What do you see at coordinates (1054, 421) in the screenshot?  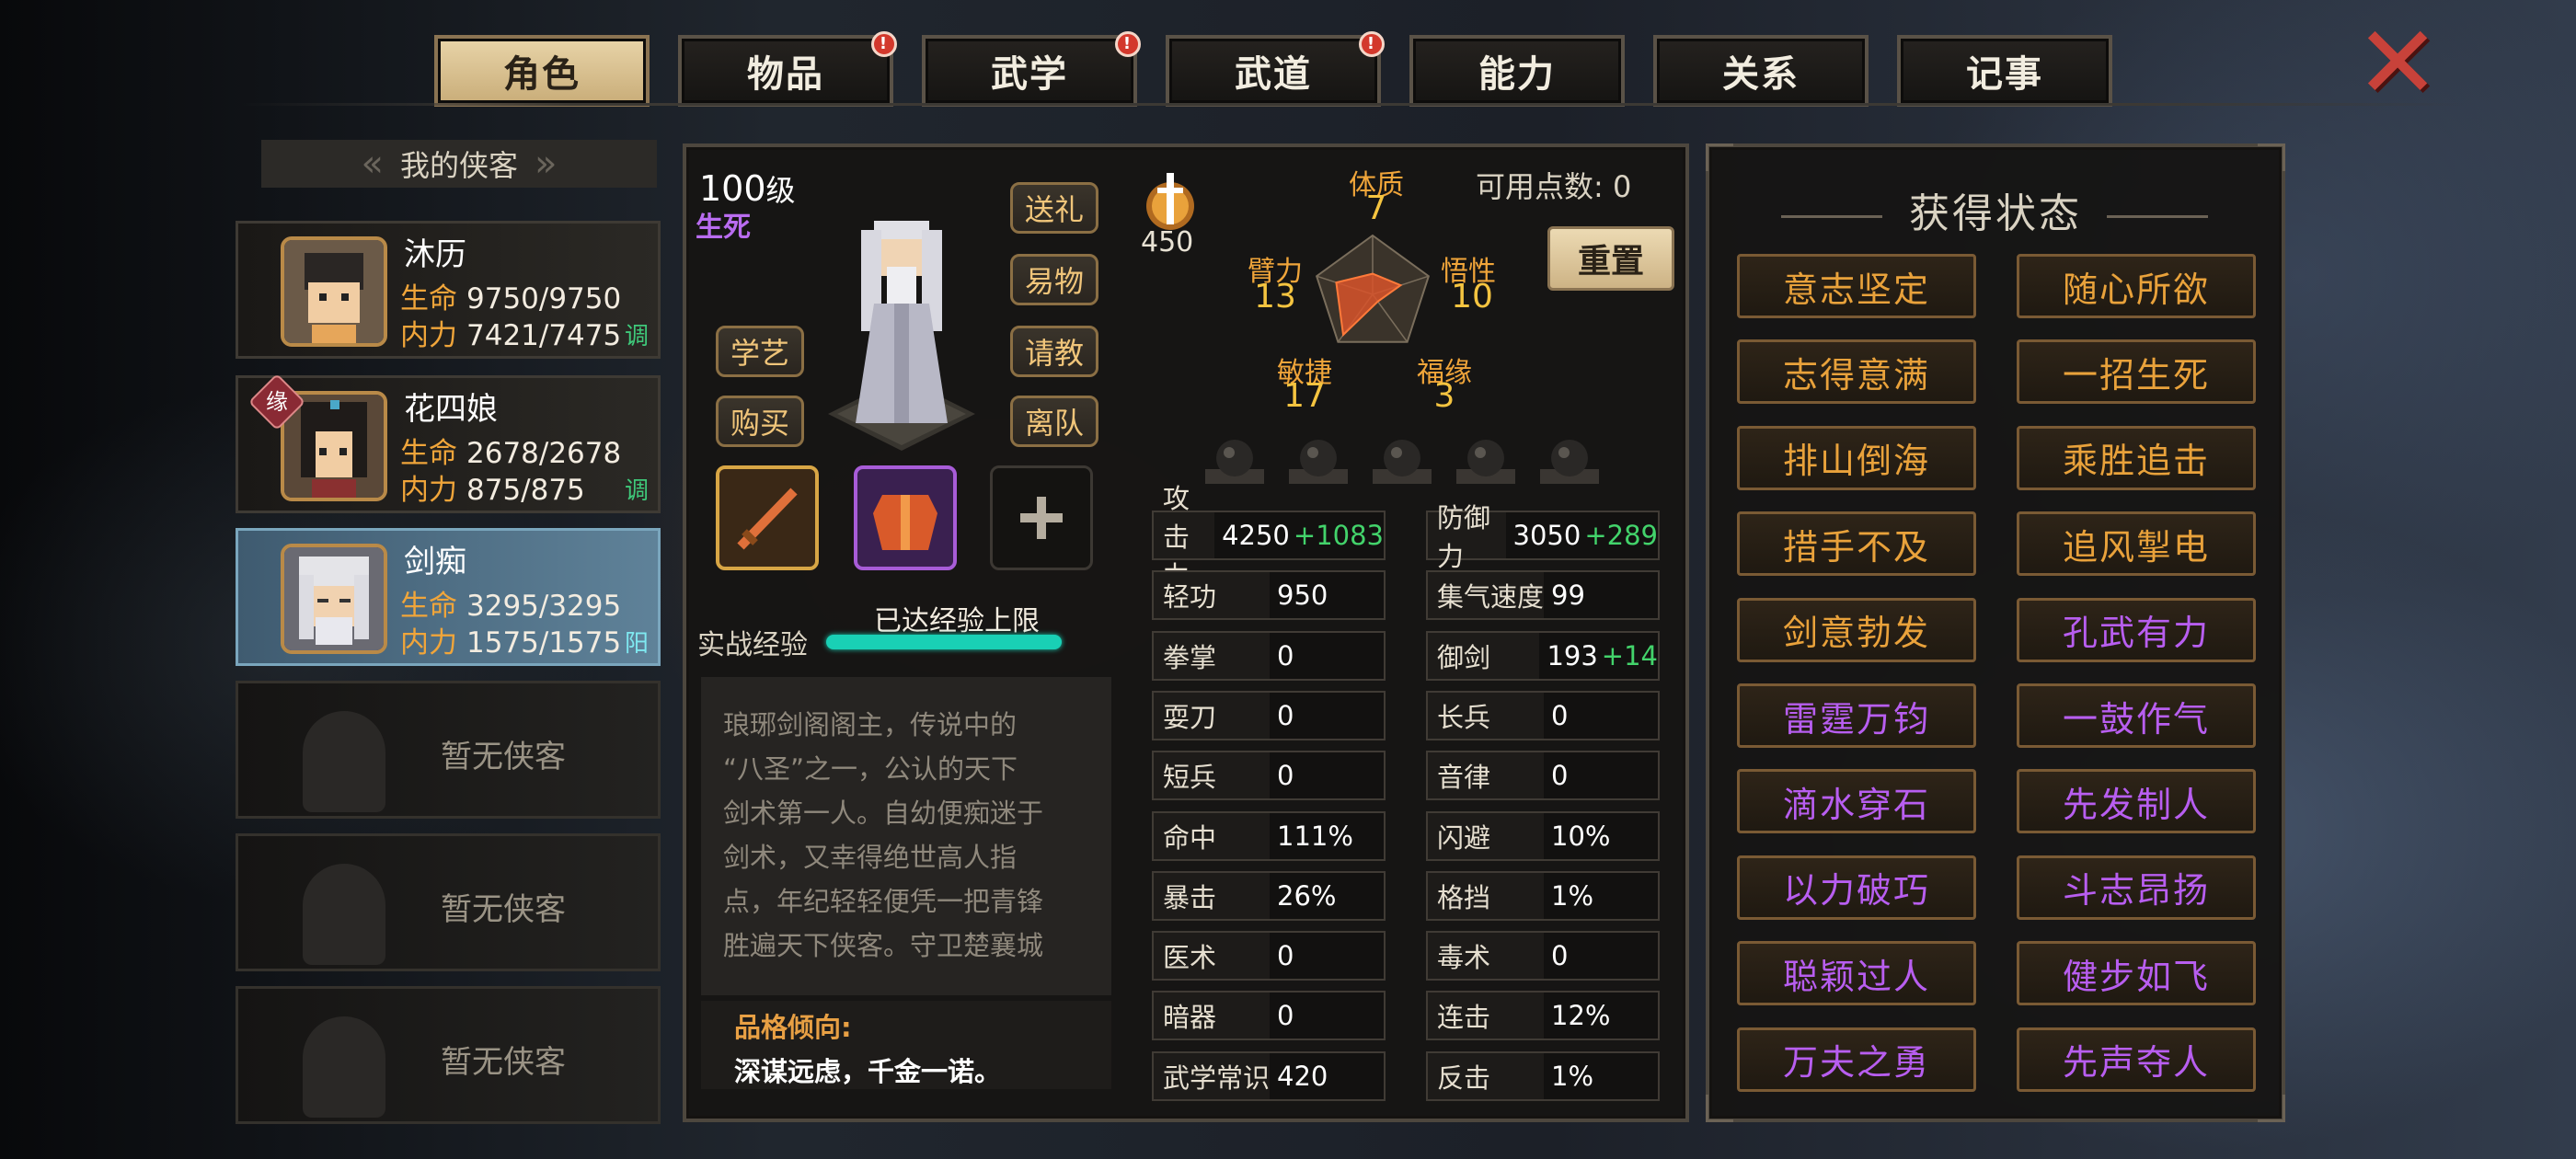 I see `leave-party-button: 离队` at bounding box center [1054, 421].